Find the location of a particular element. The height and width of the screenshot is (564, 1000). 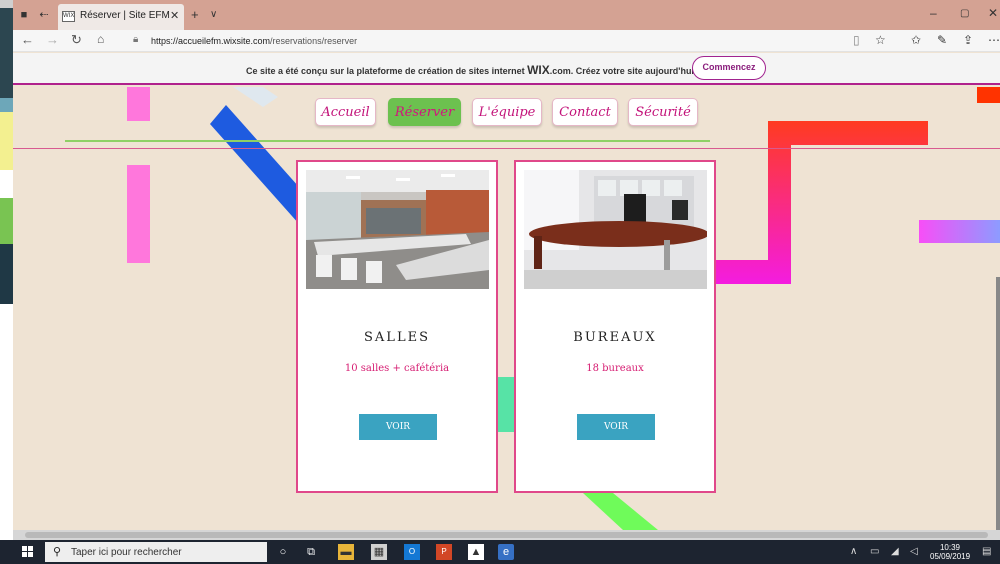

nav-accueil: Accueil is located at coordinates (345, 112).